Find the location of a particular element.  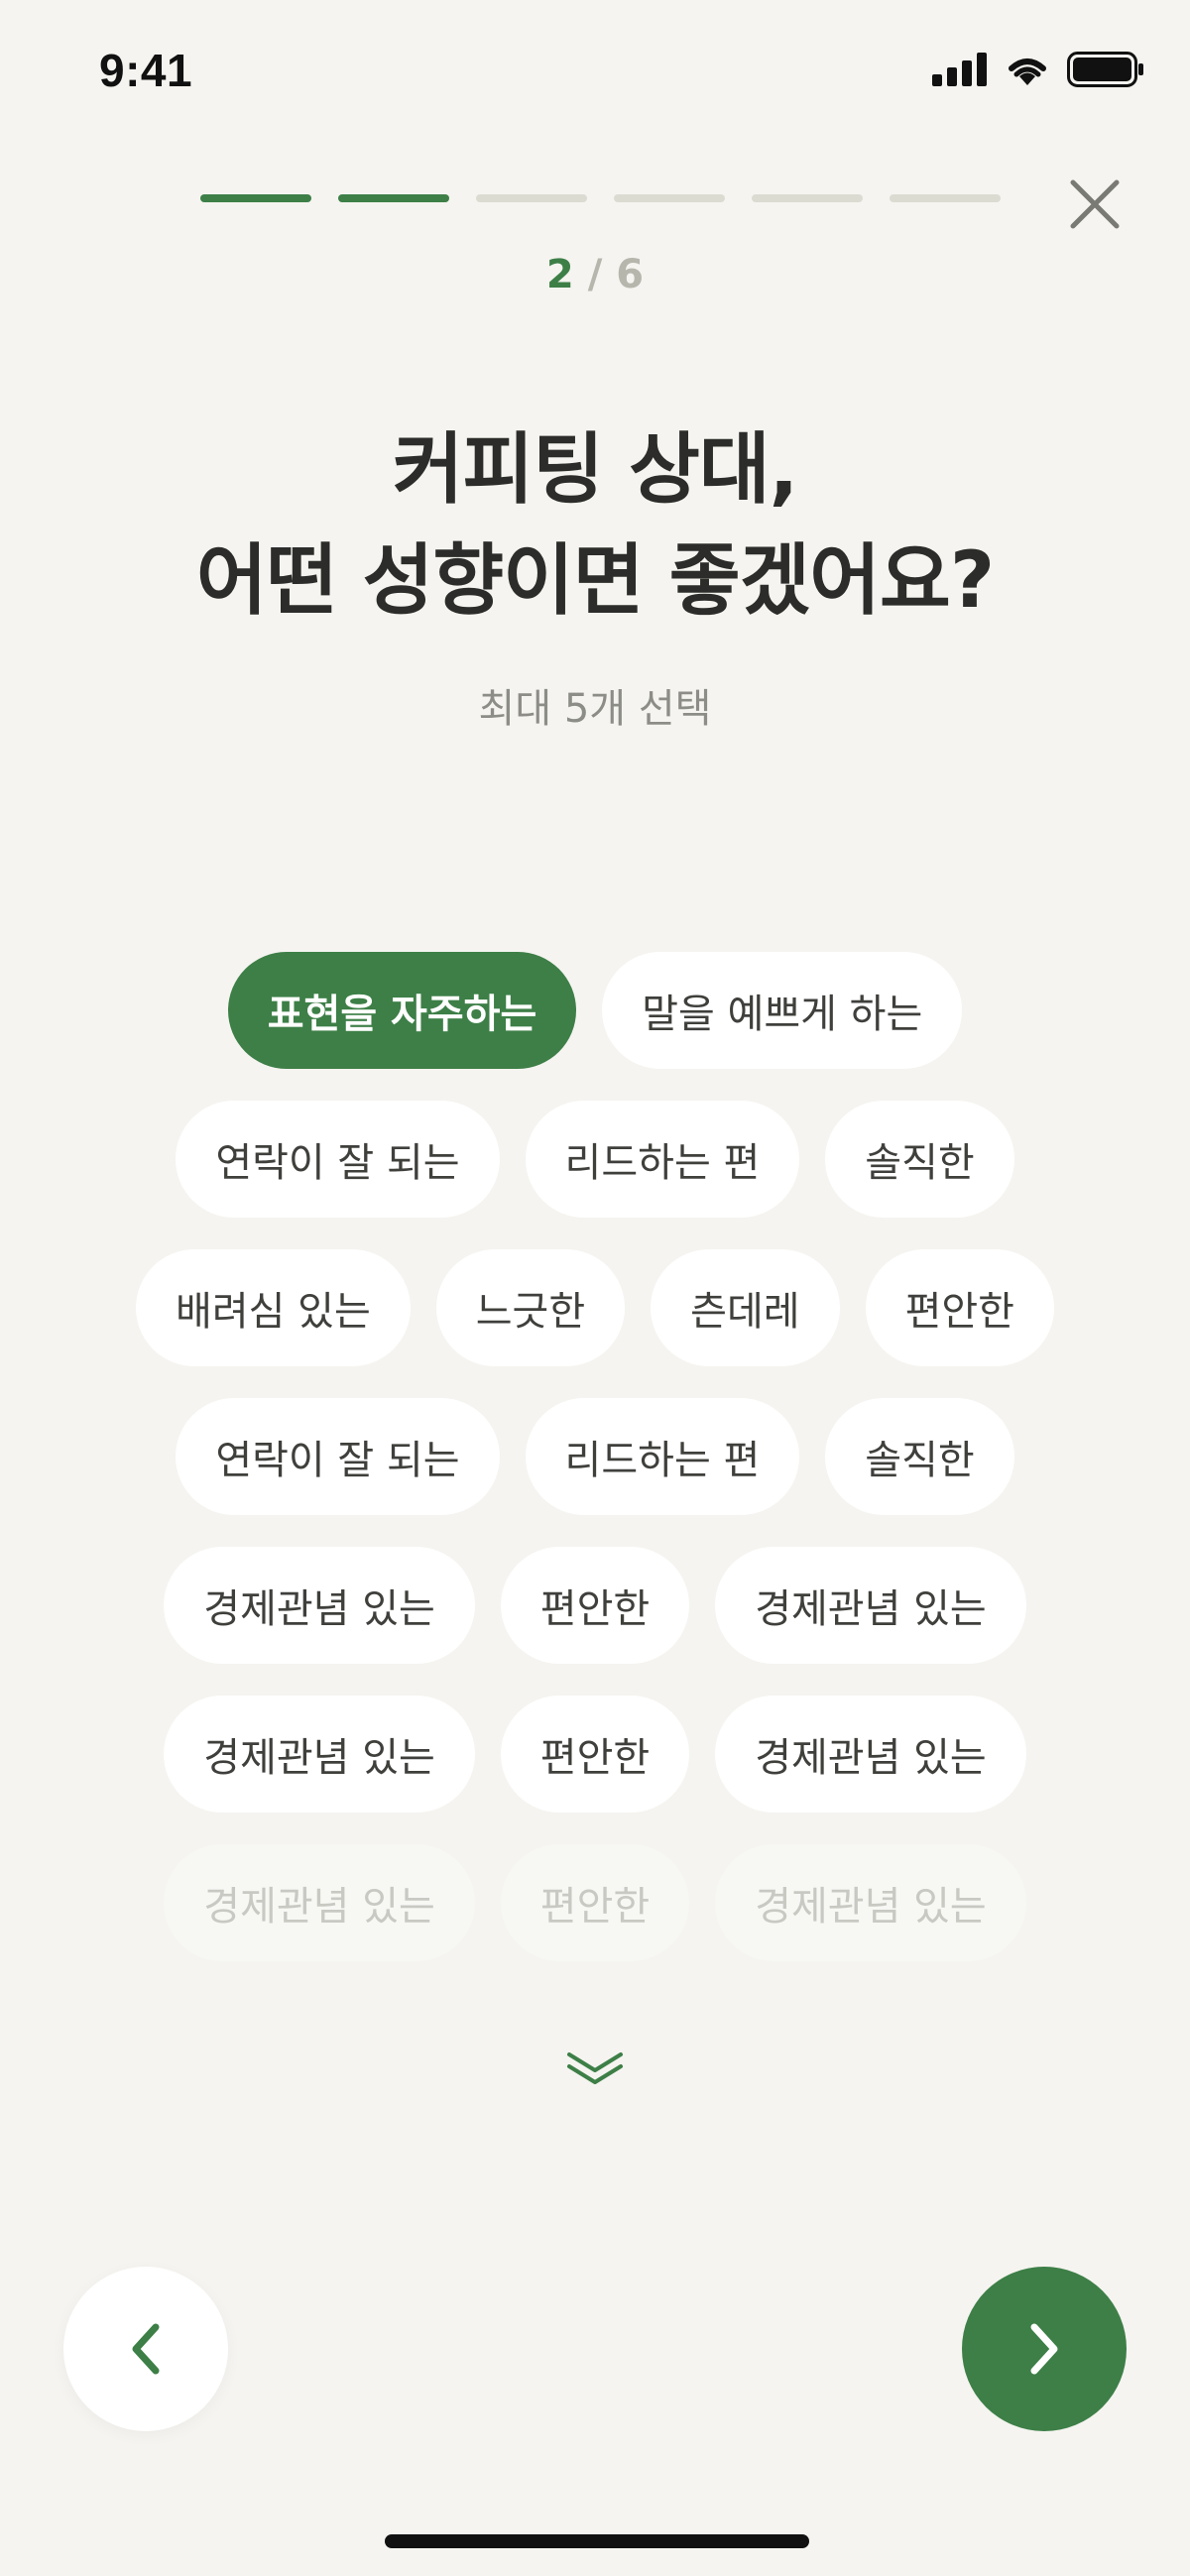

trait-chip: 배려심 있는 is located at coordinates (273, 1308).